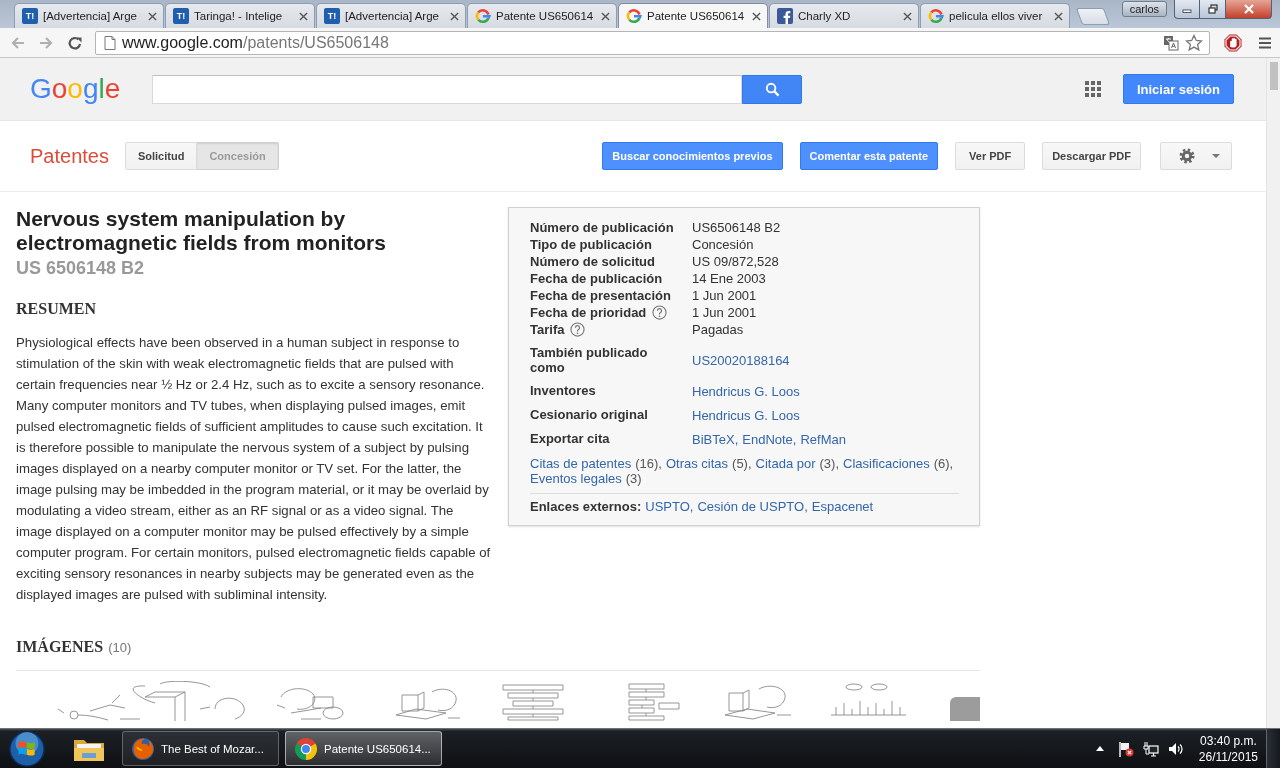  What do you see at coordinates (842, 506) in the screenshot?
I see `external-link: Espacenet` at bounding box center [842, 506].